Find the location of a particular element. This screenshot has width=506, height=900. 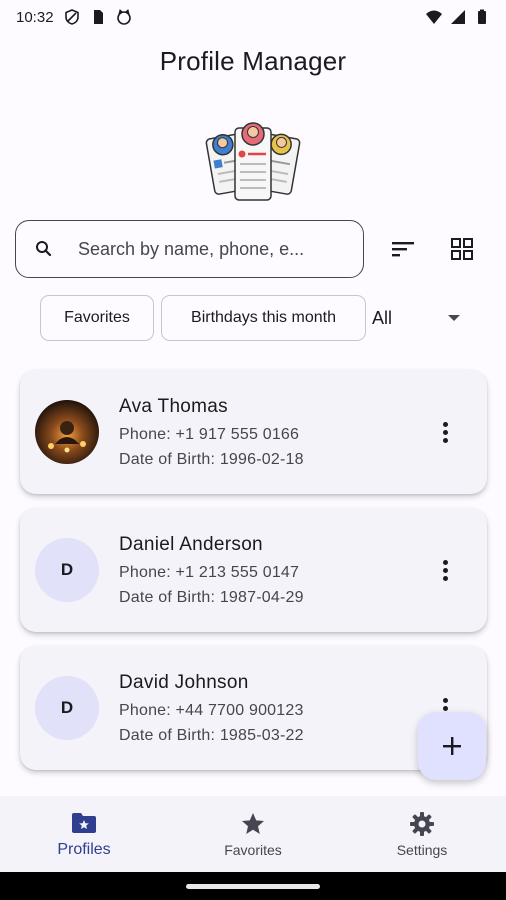

avatar is located at coordinates (67, 432).